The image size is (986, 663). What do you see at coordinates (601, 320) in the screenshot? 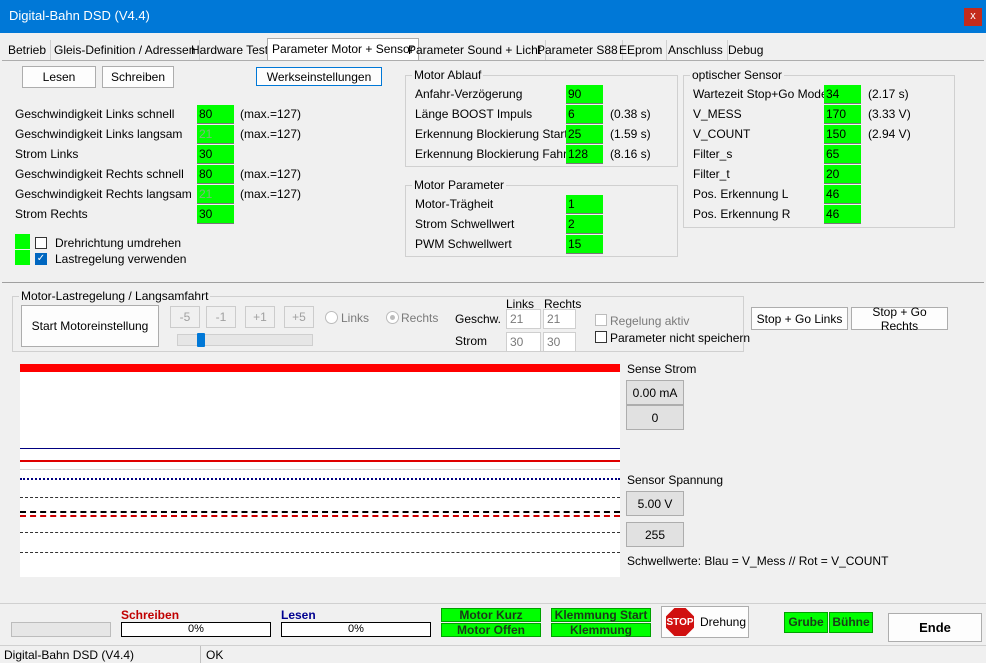
I see `regulation-active-checkbox` at bounding box center [601, 320].